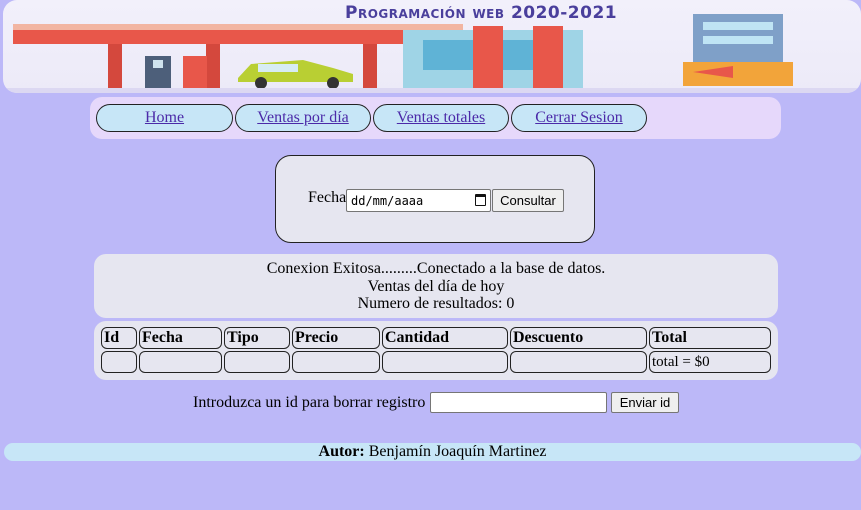 The image size is (861, 510). What do you see at coordinates (257, 338) in the screenshot?
I see `table-header-tipo: Tipo` at bounding box center [257, 338].